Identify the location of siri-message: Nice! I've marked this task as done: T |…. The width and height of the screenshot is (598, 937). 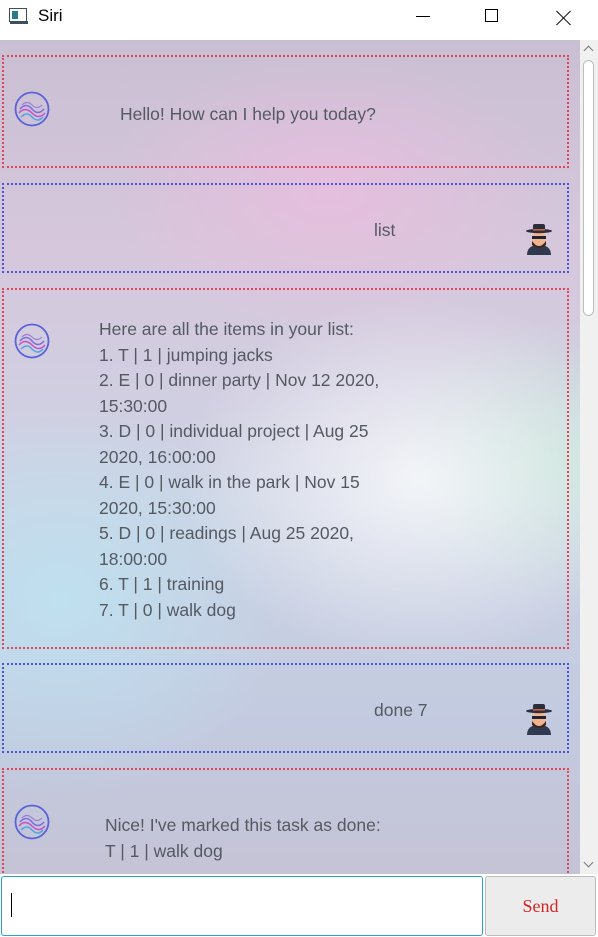
(285, 821).